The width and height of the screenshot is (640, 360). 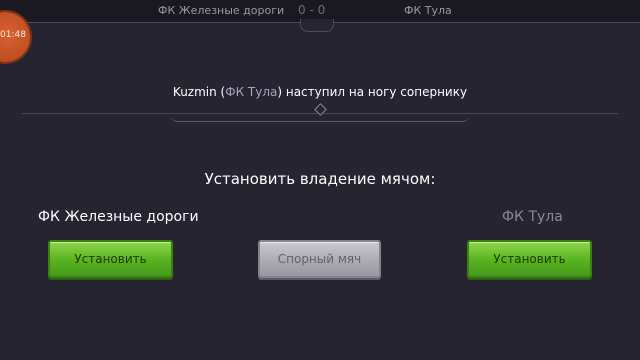 I want to click on top-away-team: ФК Тула, so click(x=428, y=10).